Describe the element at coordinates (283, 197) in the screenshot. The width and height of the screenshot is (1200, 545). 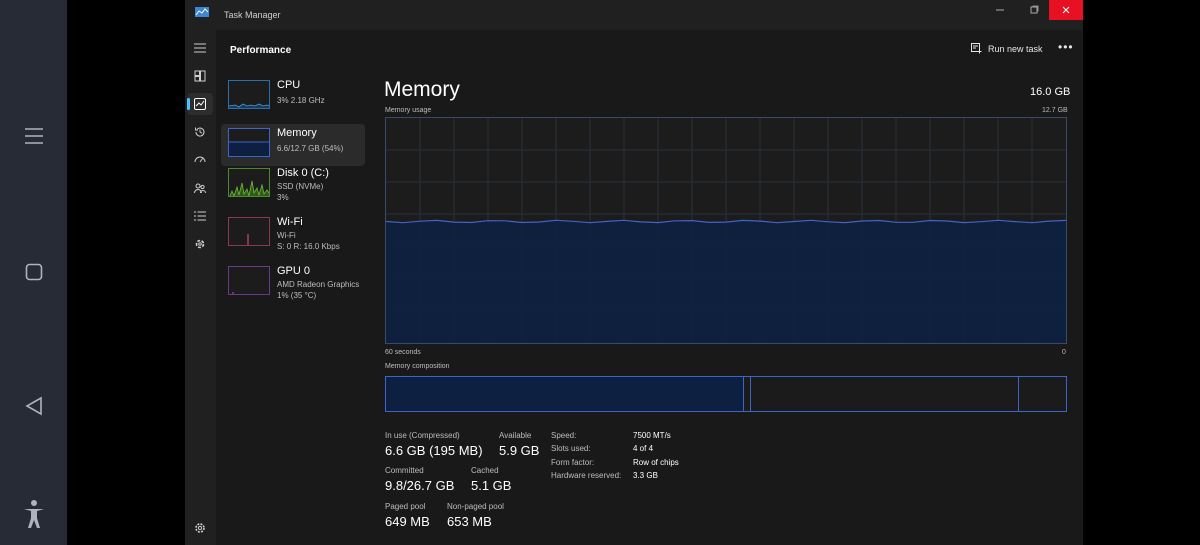
I see `resource-detail-secondary: 3%` at that location.